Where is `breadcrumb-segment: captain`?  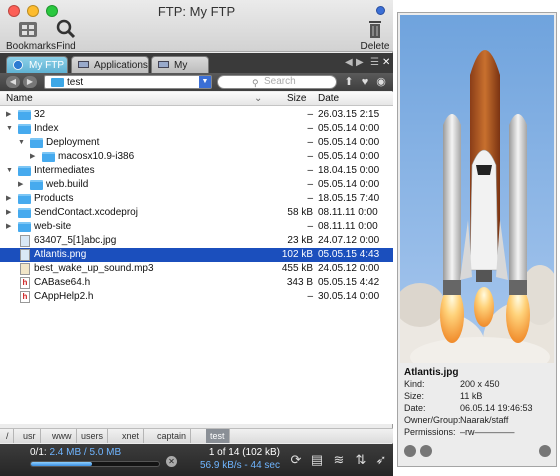 breadcrumb-segment: captain is located at coordinates (172, 436).